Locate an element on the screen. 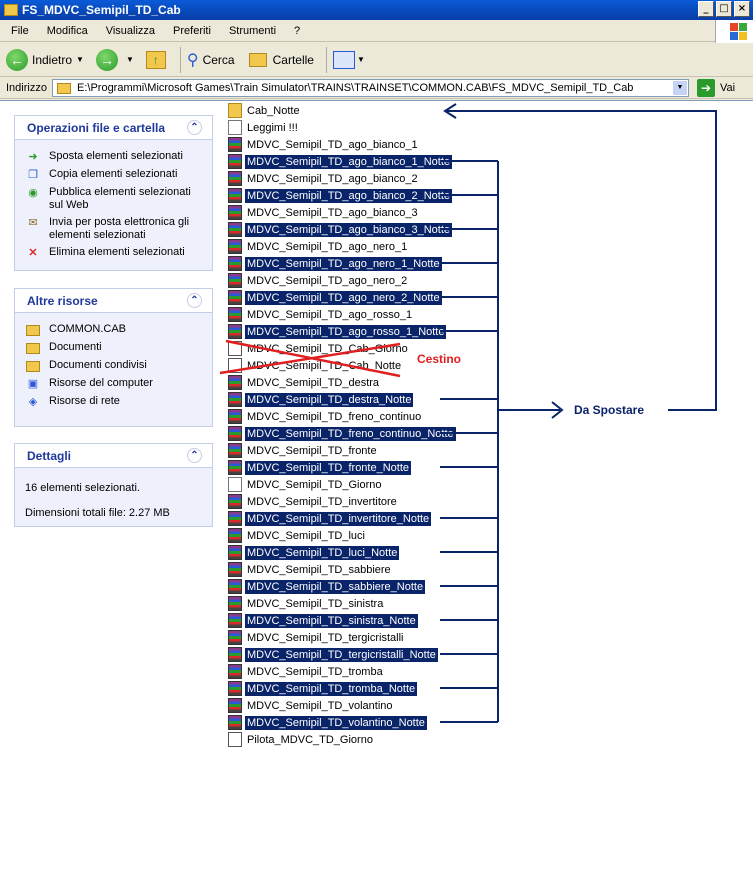 Image resolution: width=753 pixels, height=869 pixels. forward-arrow-icon: → is located at coordinates (106, 59).